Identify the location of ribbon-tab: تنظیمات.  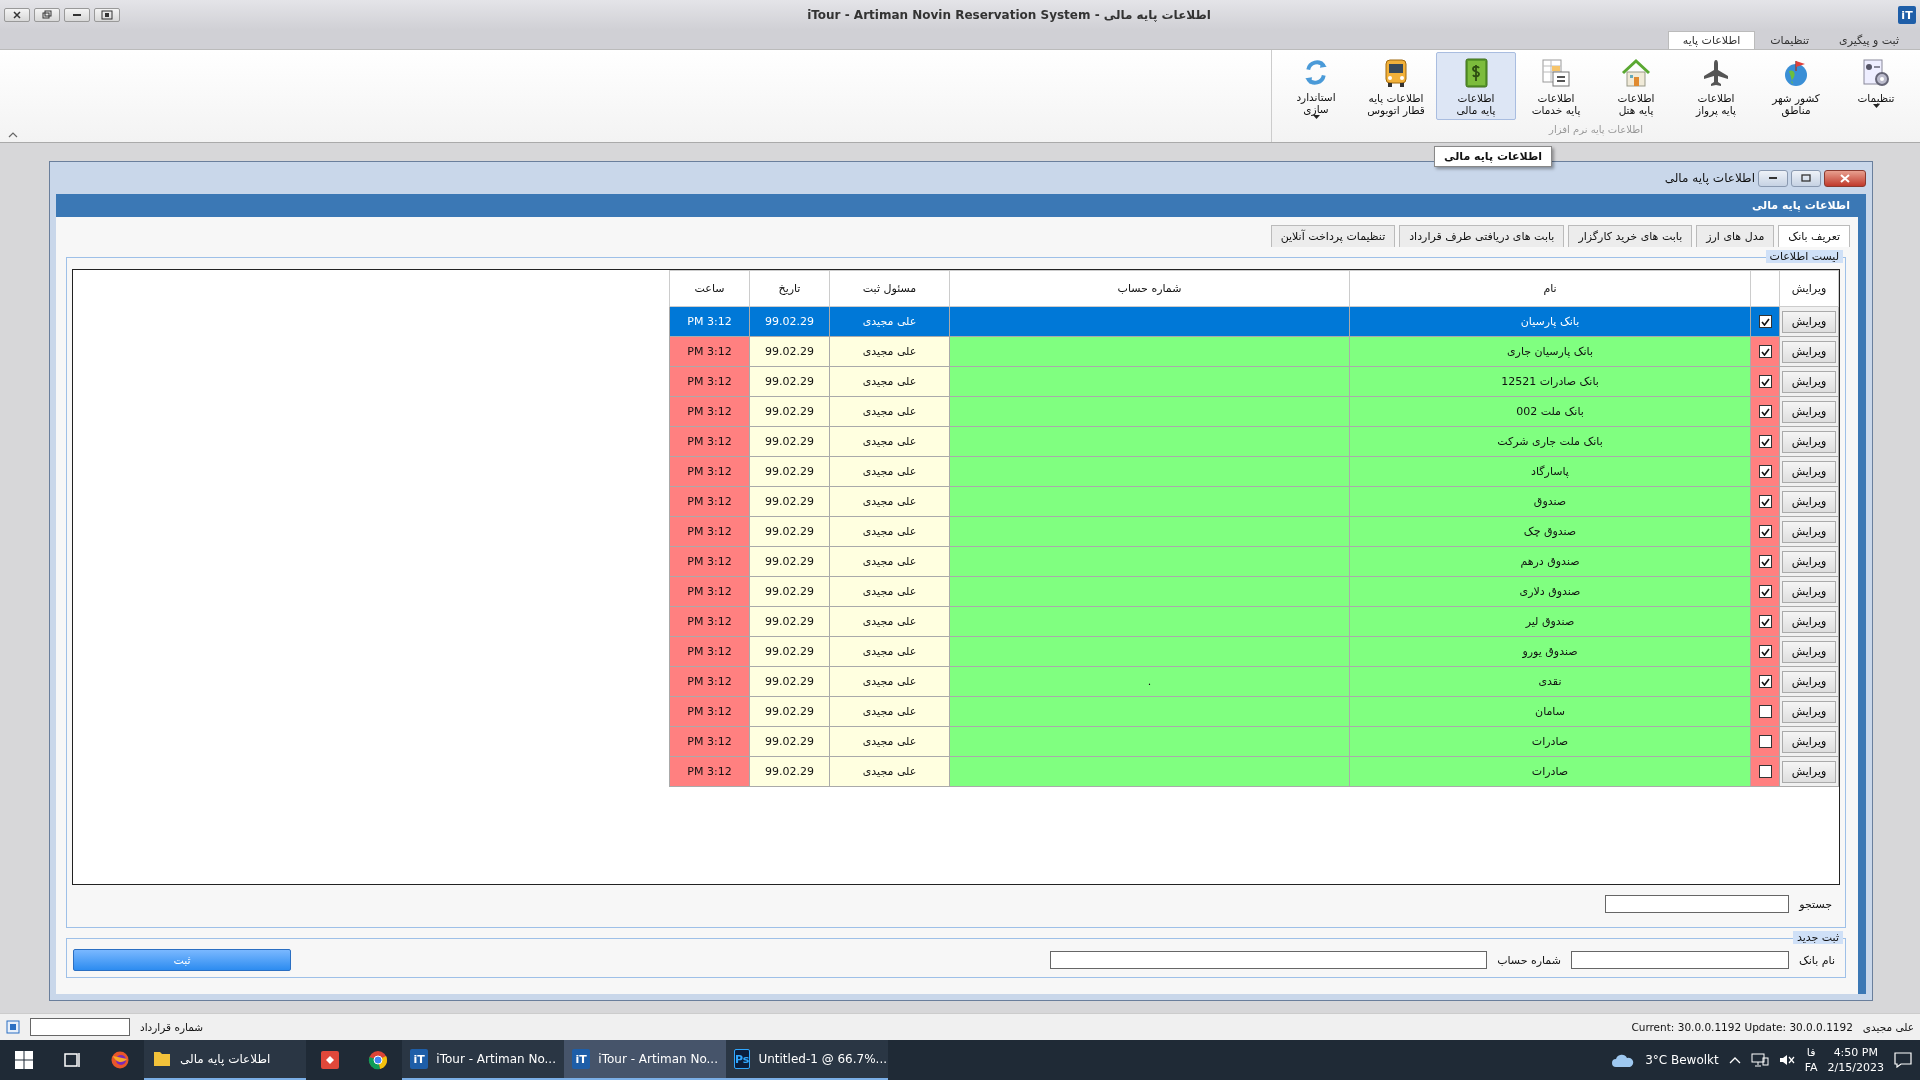
(1790, 40).